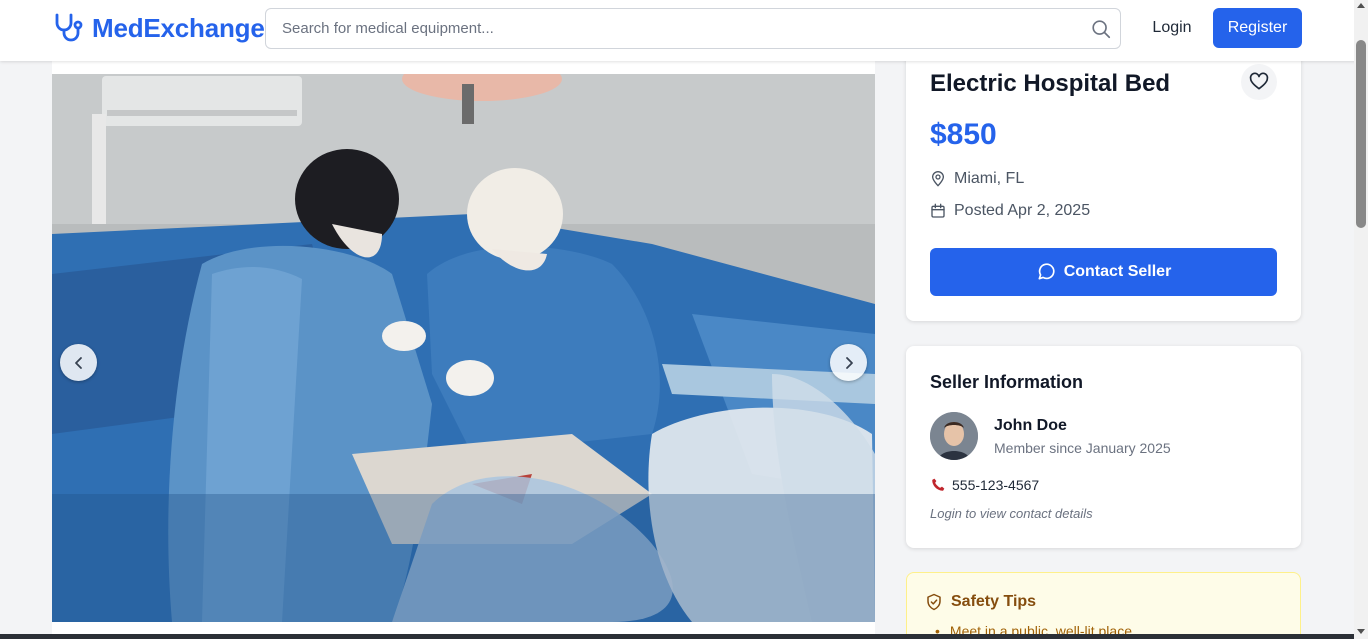 Image resolution: width=1368 pixels, height=639 pixels. Describe the element at coordinates (1117, 271) in the screenshot. I see `contact-seller-label: Contact Seller` at that location.